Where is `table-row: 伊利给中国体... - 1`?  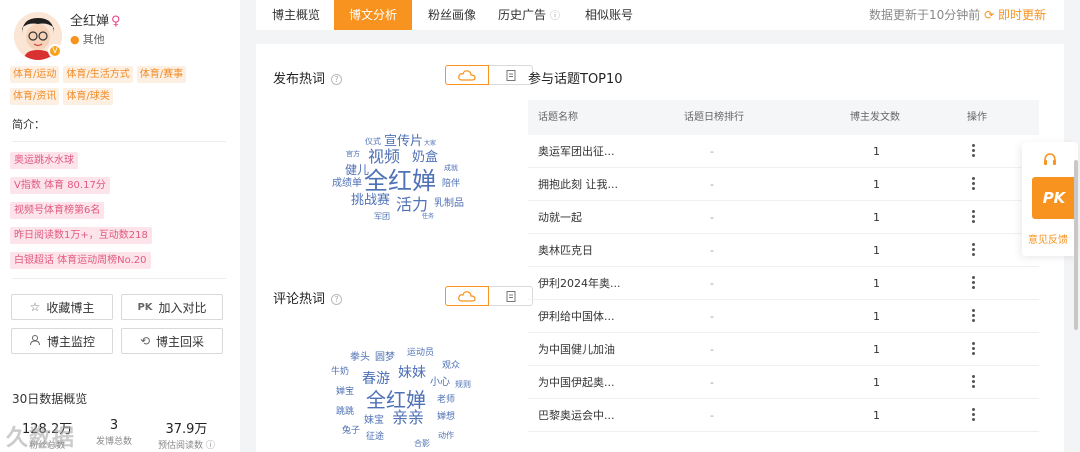
table-row: 伊利给中国体... - 1 is located at coordinates (783, 316).